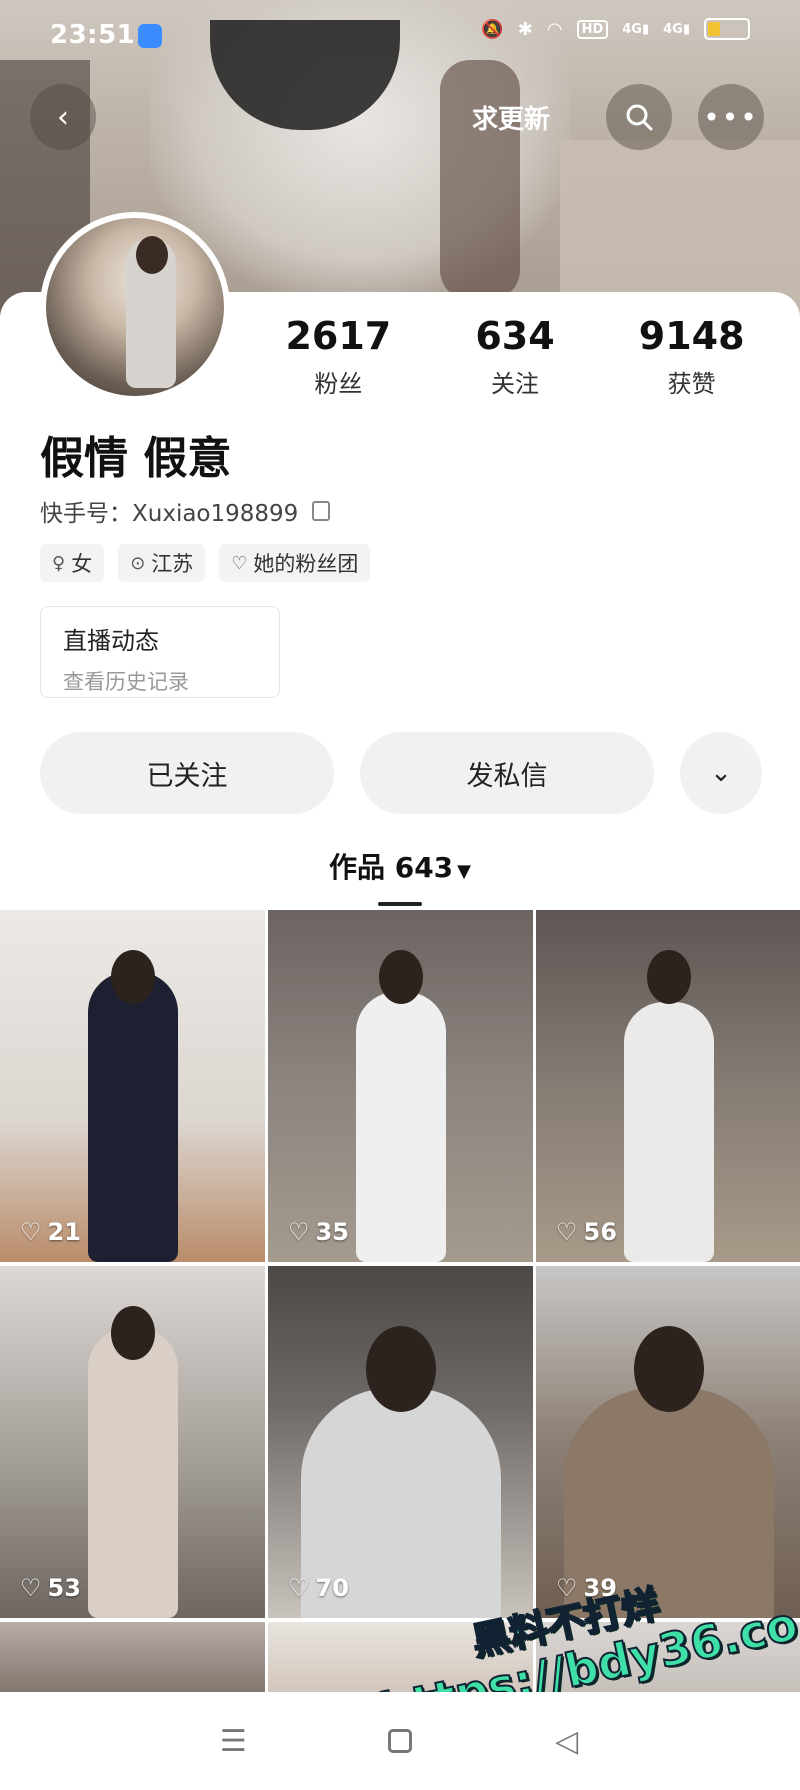  I want to click on like-value: 56, so click(600, 1232).